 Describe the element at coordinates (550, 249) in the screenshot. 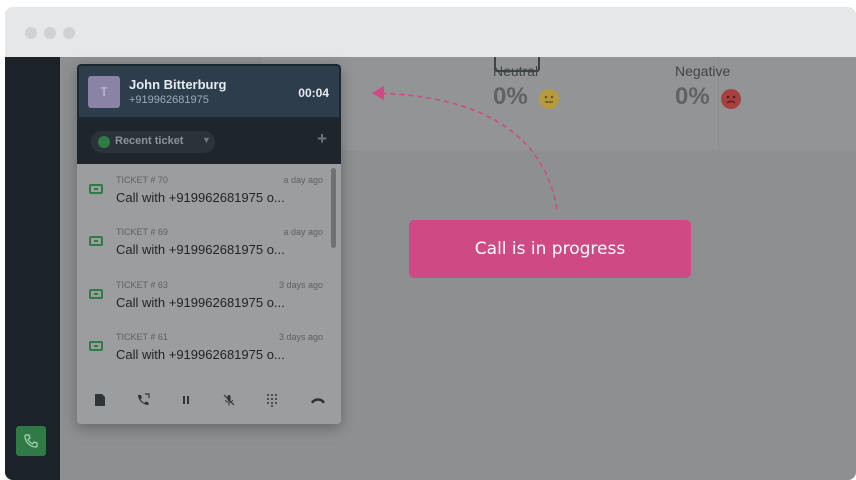

I see `call-progress-tooltip: Call is in progress` at that location.